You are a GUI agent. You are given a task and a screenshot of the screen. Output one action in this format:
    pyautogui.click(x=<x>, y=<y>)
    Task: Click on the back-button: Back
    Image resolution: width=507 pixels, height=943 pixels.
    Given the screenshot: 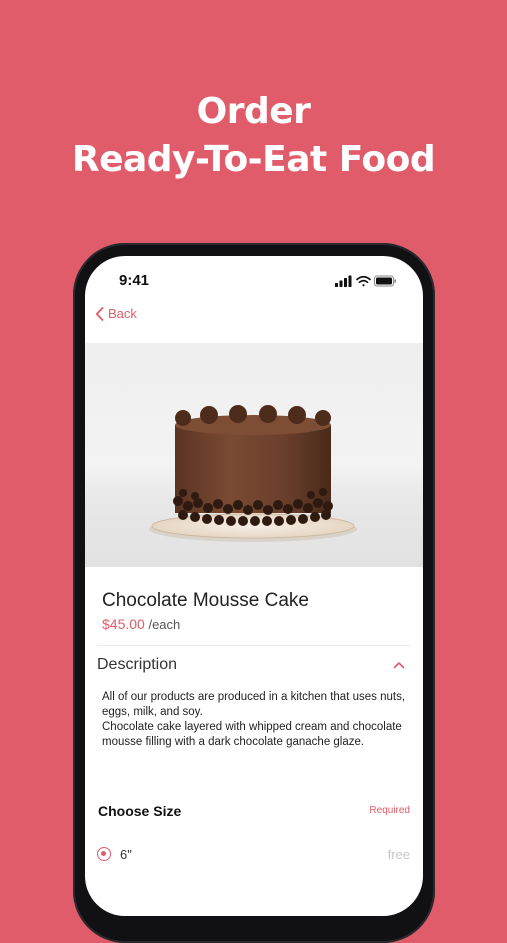 What is the action you would take?
    pyautogui.click(x=116, y=313)
    